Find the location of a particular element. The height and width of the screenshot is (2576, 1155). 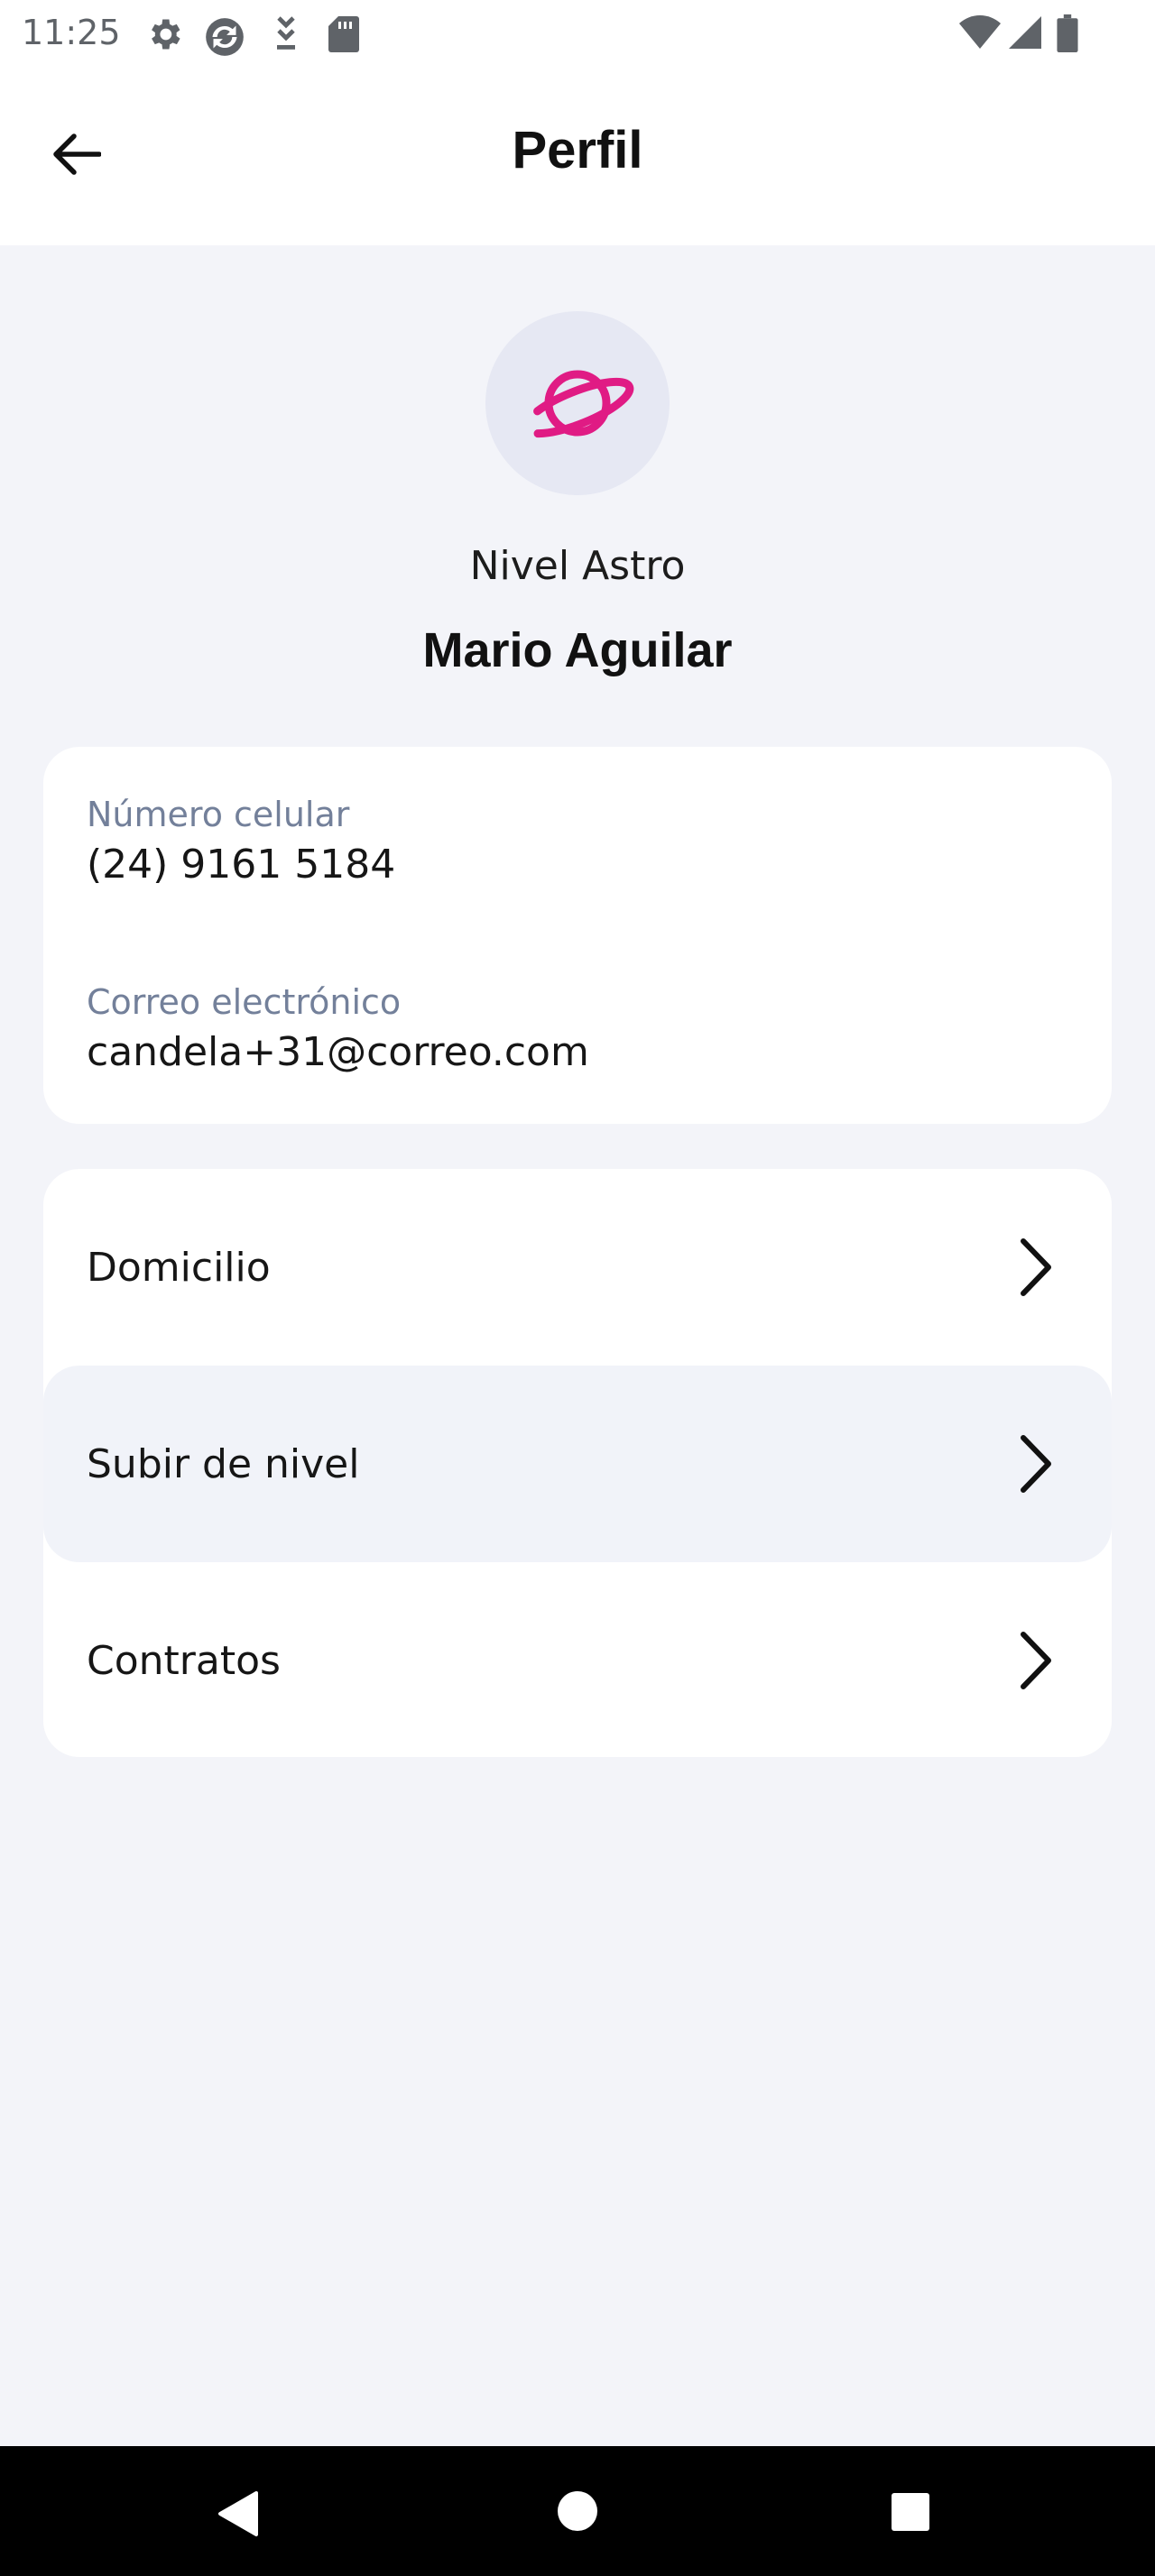

avatar is located at coordinates (577, 403).